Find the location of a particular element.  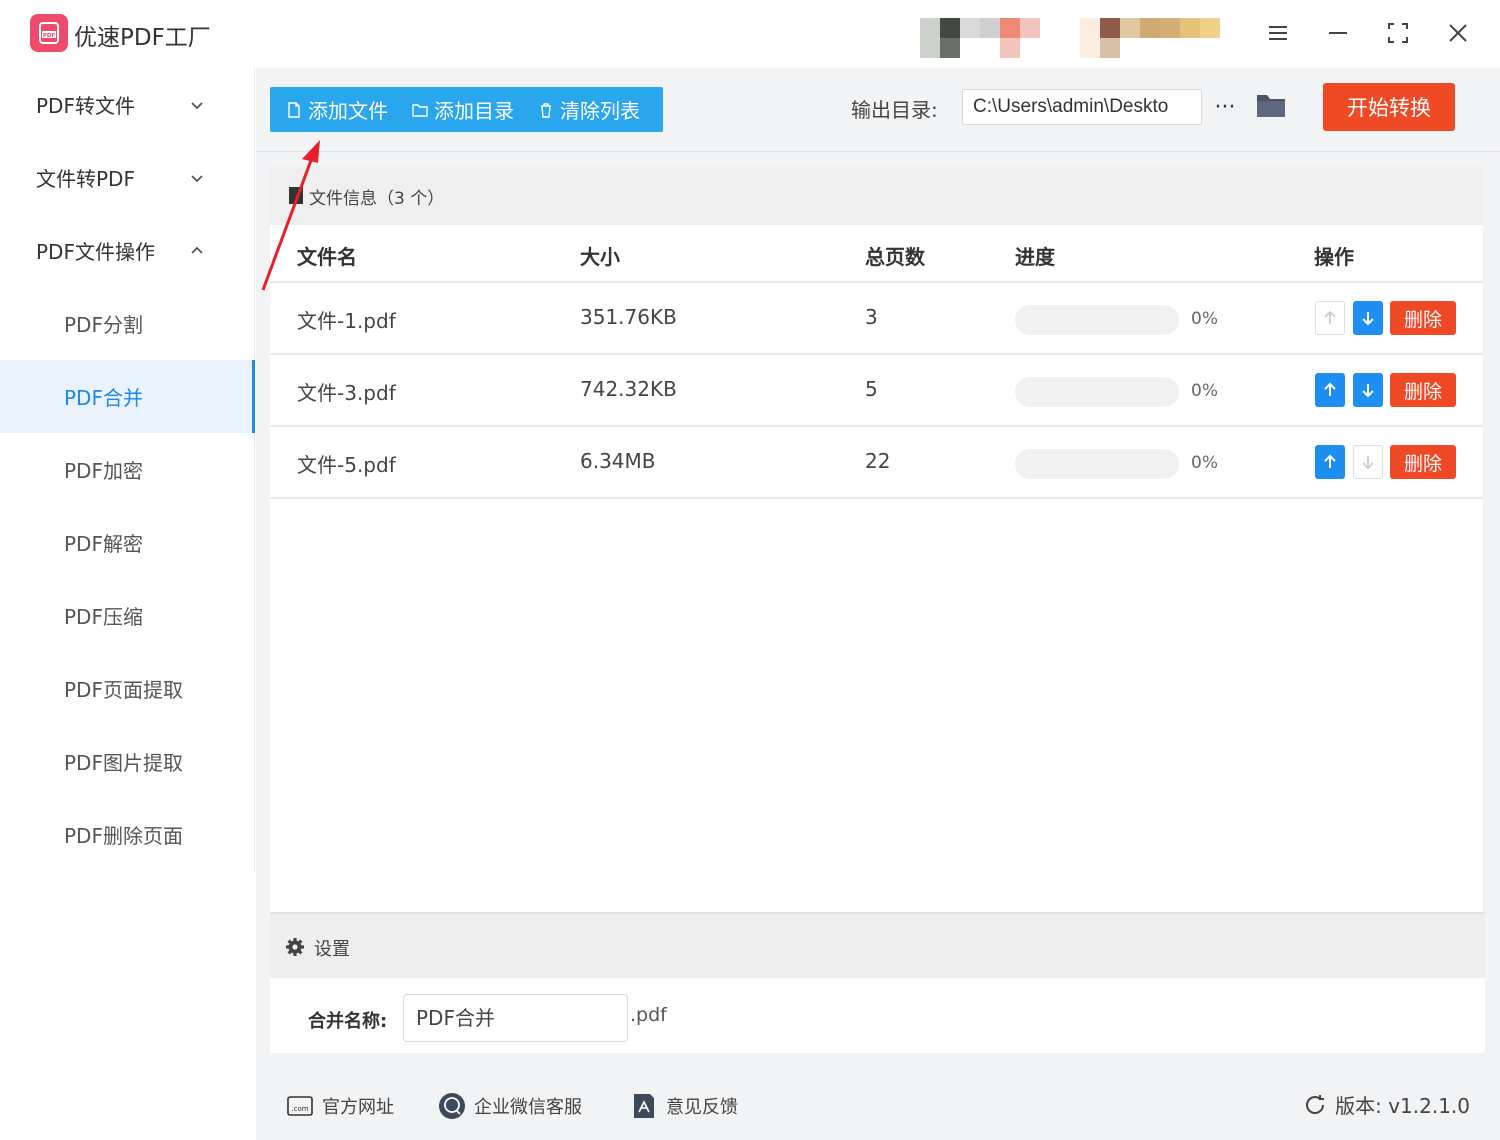

file-toolbar: 添加文件 添加目录 清除列表 is located at coordinates (466, 109).